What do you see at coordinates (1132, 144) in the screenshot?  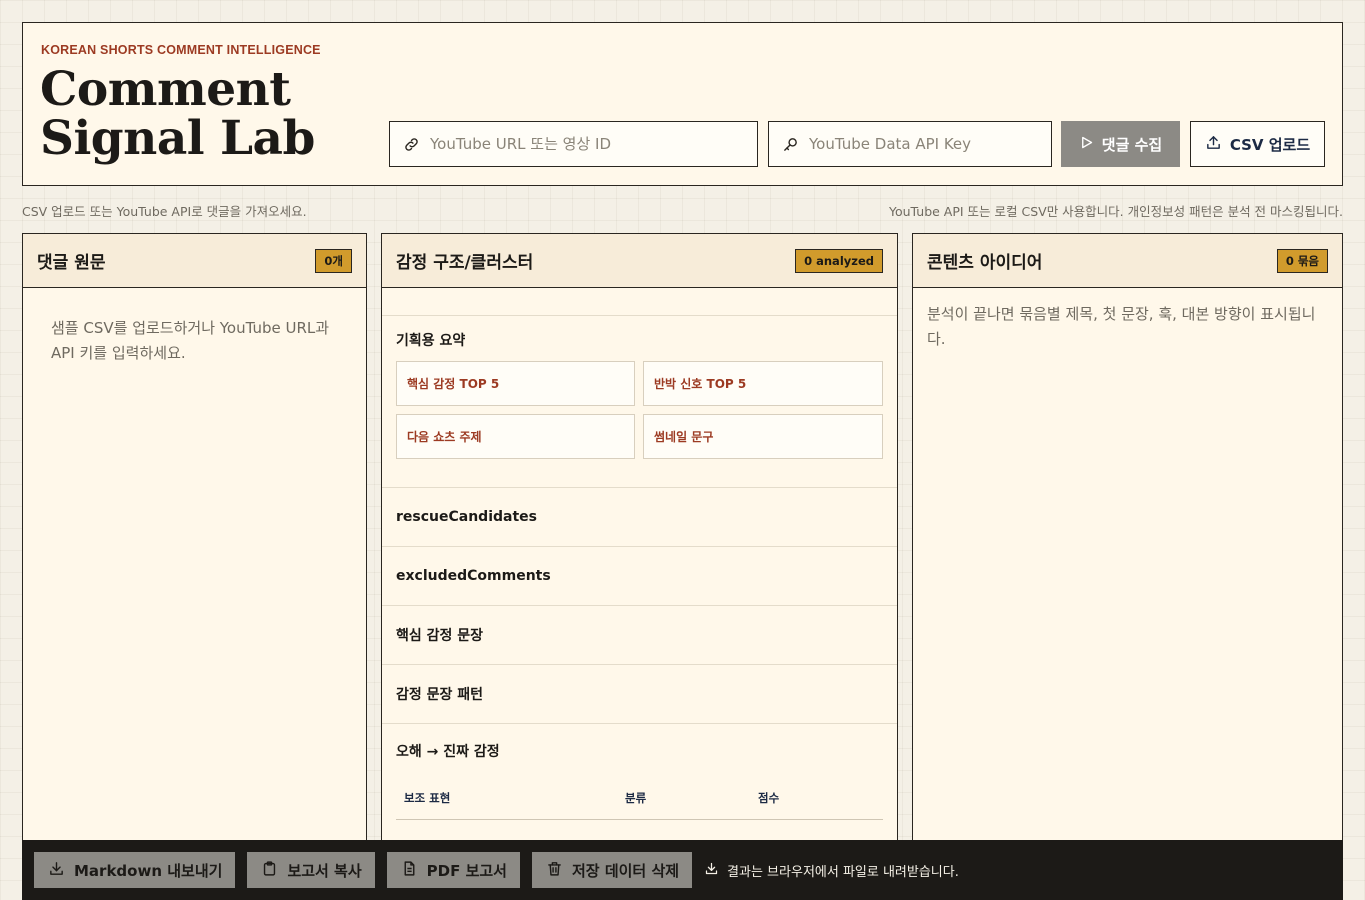 I see `collect-button-label: 댓글 수집` at bounding box center [1132, 144].